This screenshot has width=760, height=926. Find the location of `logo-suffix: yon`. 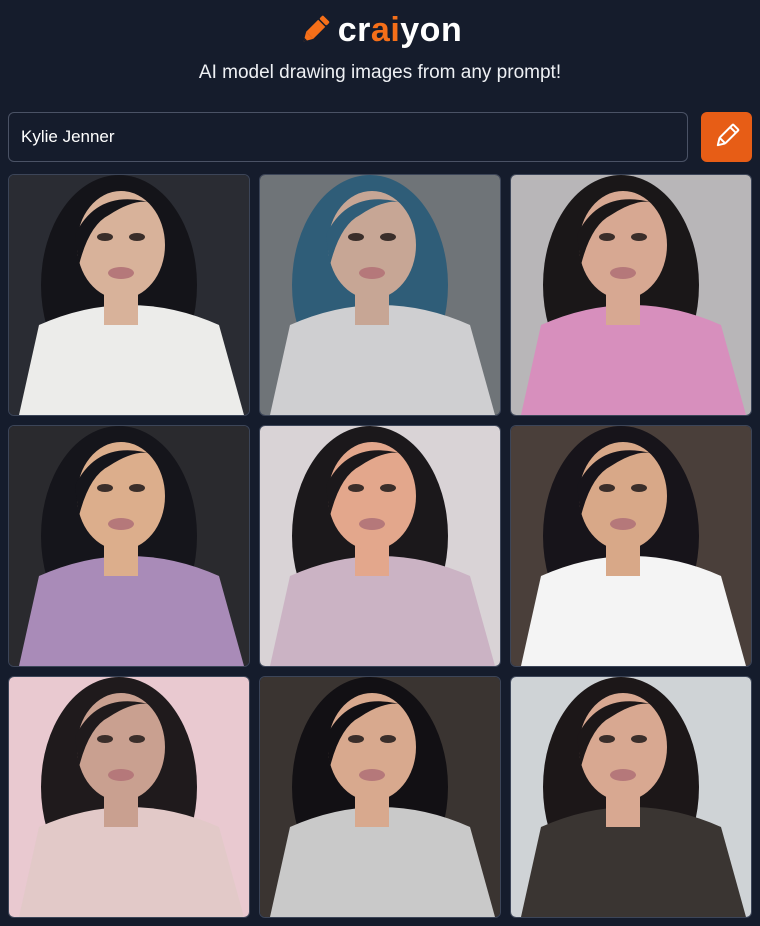

logo-suffix: yon is located at coordinates (431, 30).